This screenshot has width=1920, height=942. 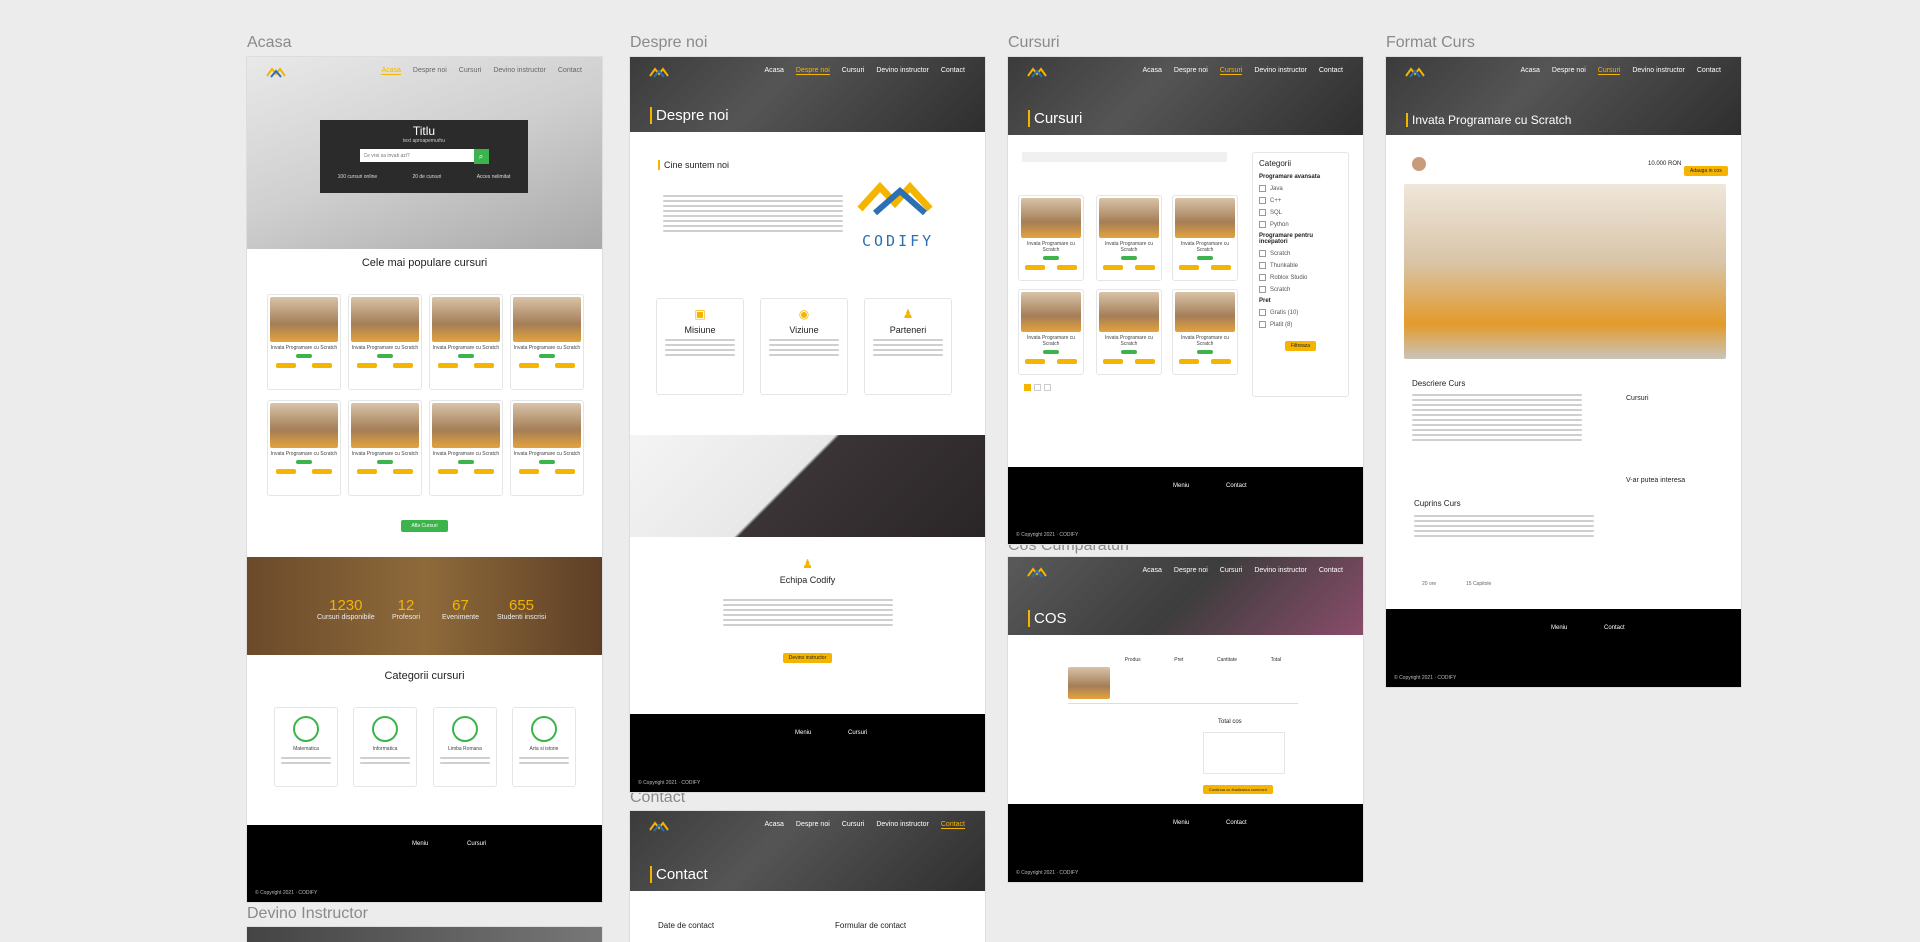 What do you see at coordinates (1037, 72) in the screenshot?
I see `codify-logo` at bounding box center [1037, 72].